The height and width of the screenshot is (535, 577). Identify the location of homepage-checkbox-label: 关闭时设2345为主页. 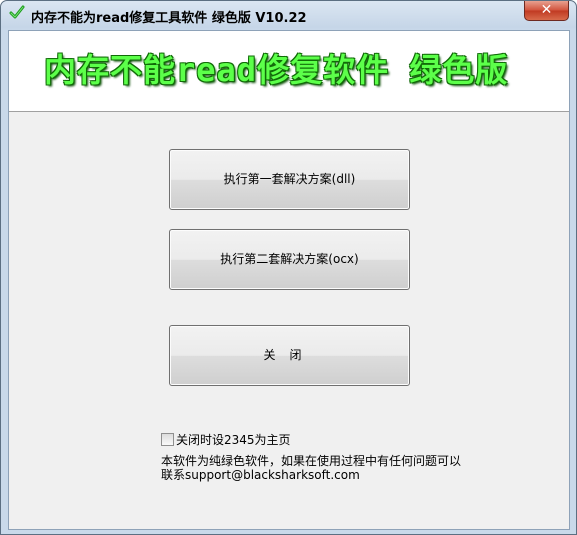
(233, 440).